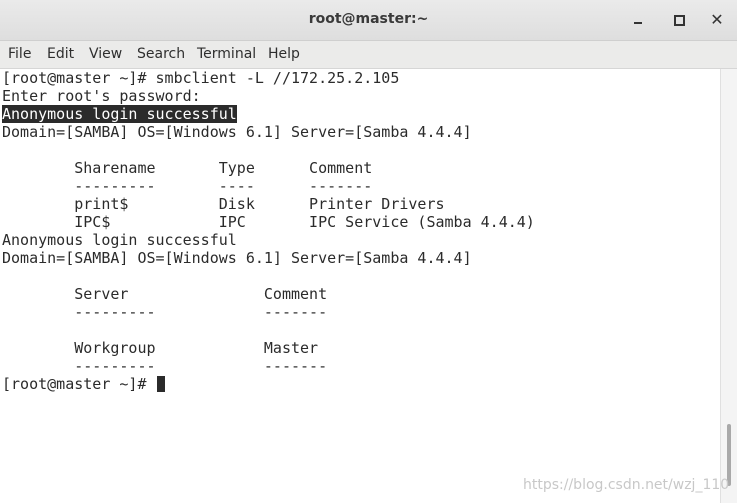  What do you see at coordinates (160, 348) in the screenshot?
I see `terminal-line: Workgroup Master` at bounding box center [160, 348].